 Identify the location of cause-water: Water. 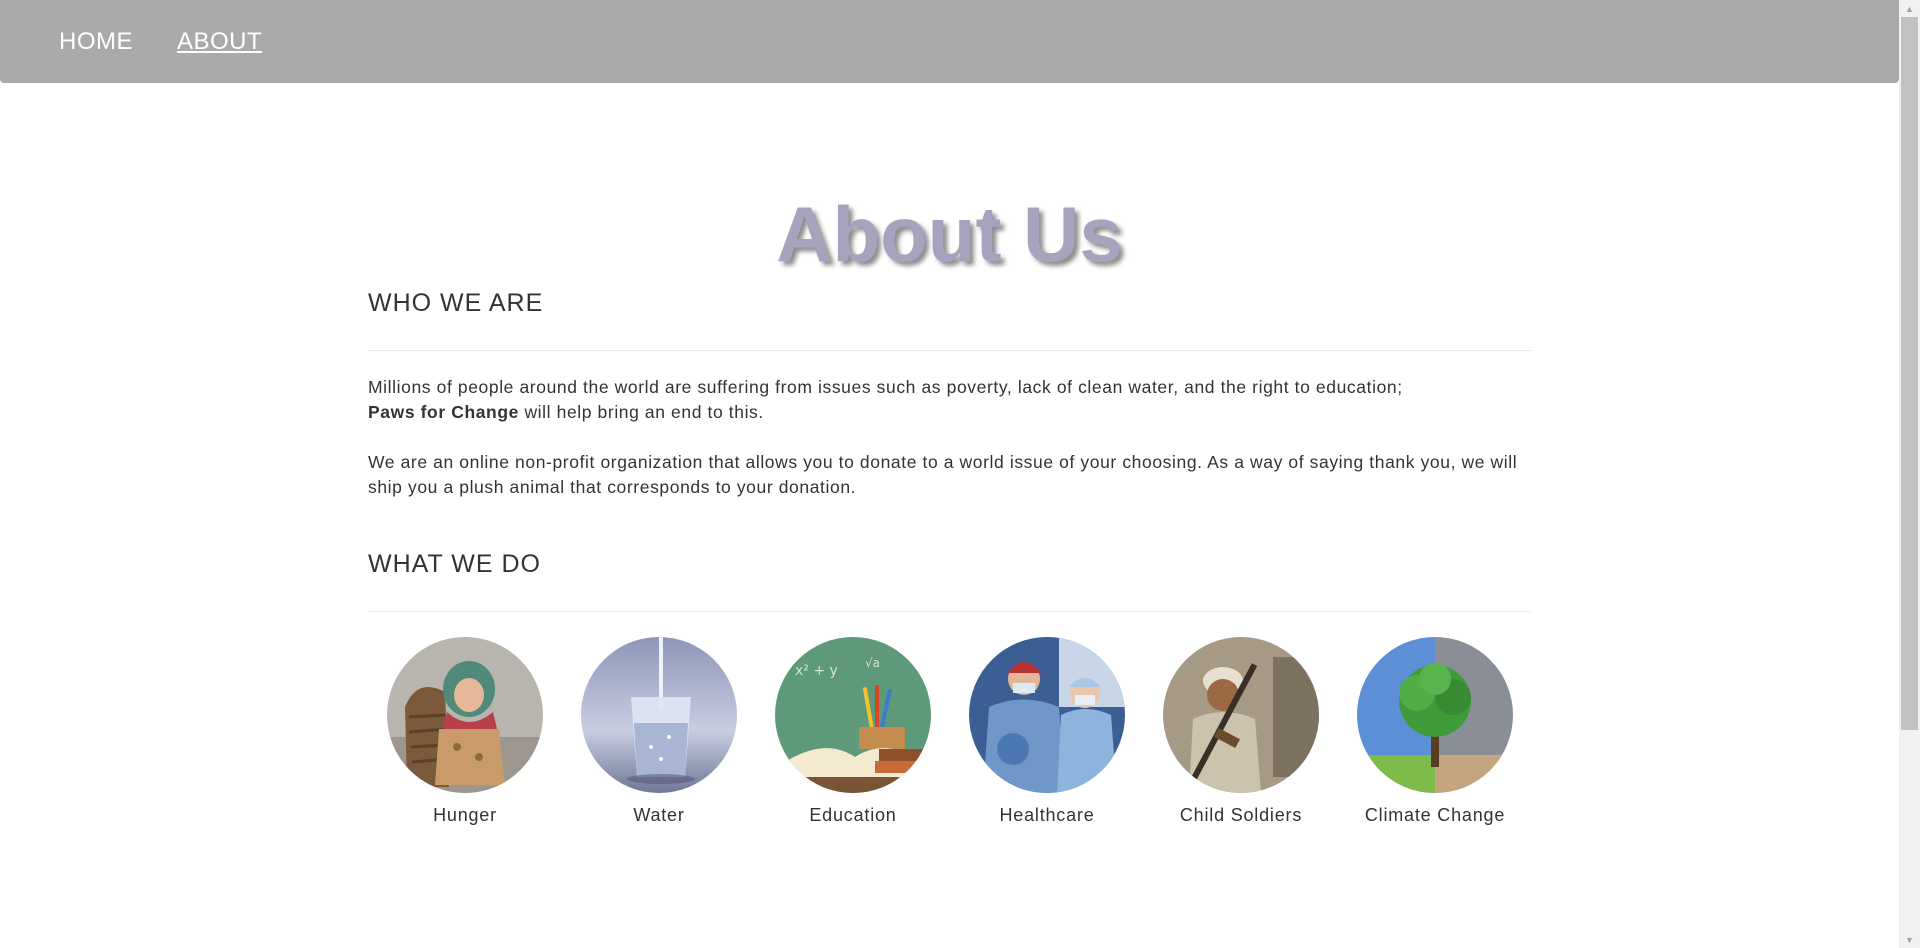
(659, 731).